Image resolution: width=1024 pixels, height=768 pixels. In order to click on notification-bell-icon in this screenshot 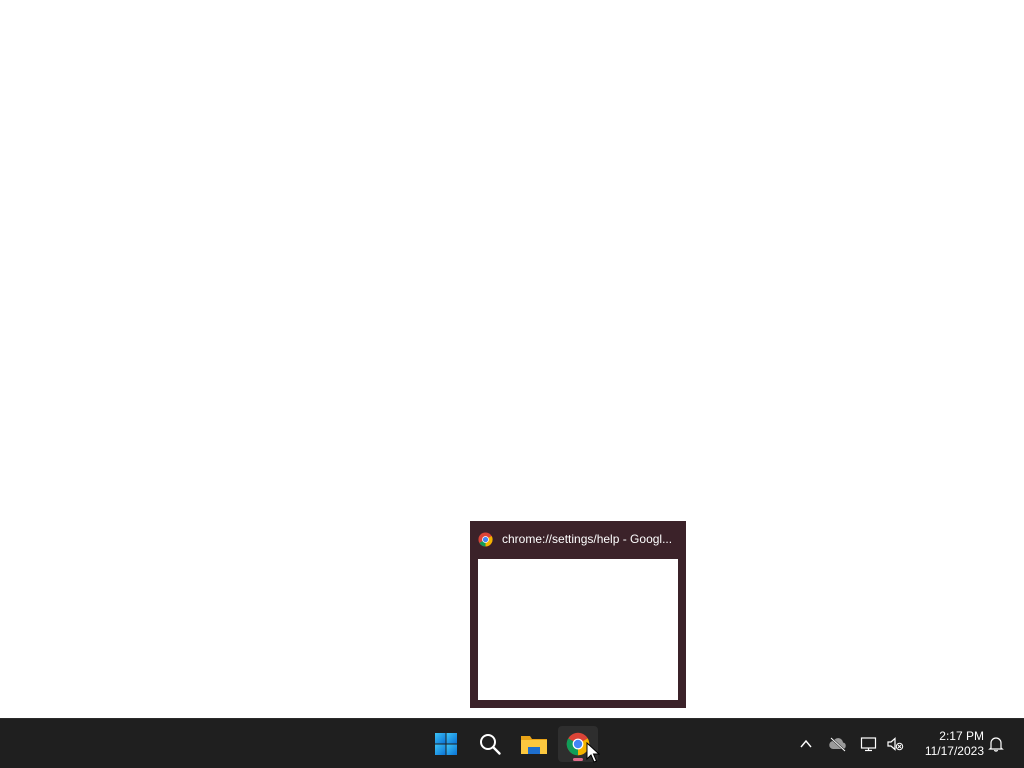, I will do `click(996, 744)`.